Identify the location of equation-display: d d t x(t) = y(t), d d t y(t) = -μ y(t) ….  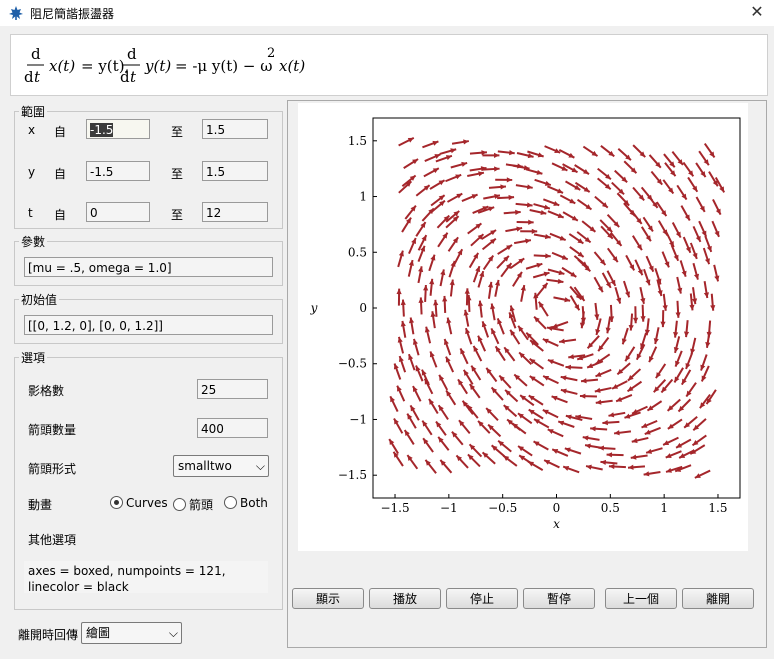
(389, 65).